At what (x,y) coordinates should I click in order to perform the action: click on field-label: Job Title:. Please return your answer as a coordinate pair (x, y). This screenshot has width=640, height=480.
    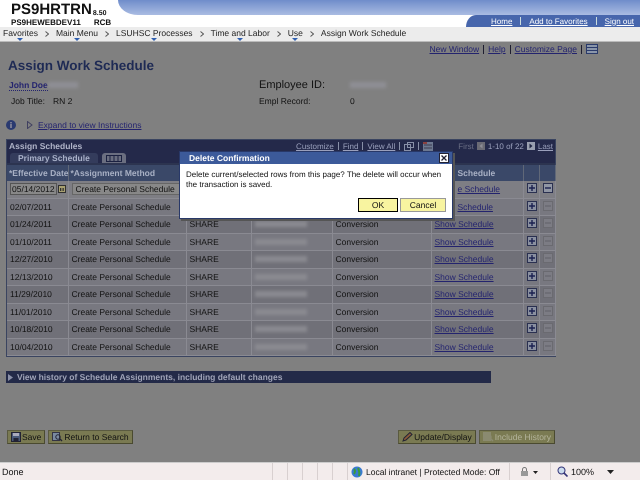
    Looking at the image, I should click on (28, 101).